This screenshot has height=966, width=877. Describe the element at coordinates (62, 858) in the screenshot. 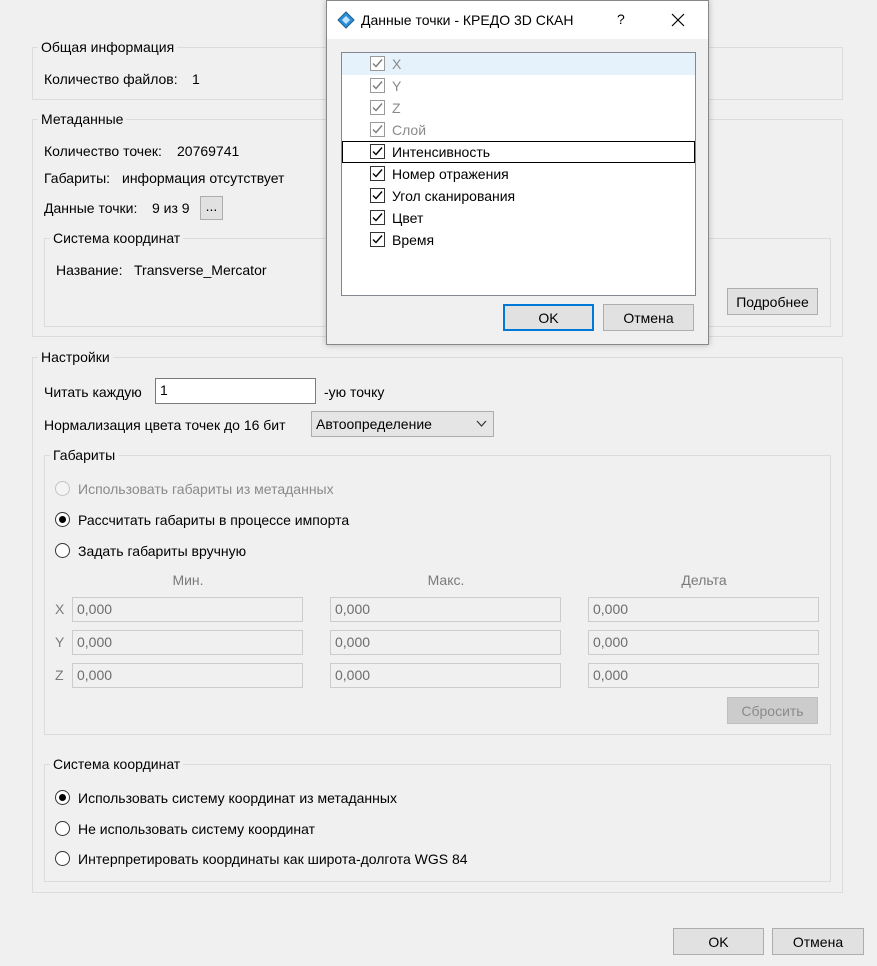

I see `cs-wgs84-radio` at that location.